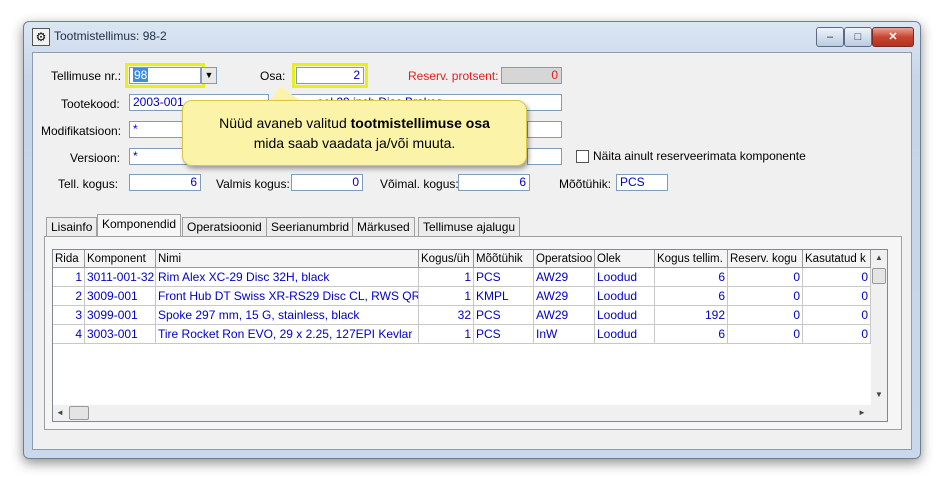 The width and height of the screenshot is (942, 479). What do you see at coordinates (383, 226) in the screenshot?
I see `tab-markused: Märkused` at bounding box center [383, 226].